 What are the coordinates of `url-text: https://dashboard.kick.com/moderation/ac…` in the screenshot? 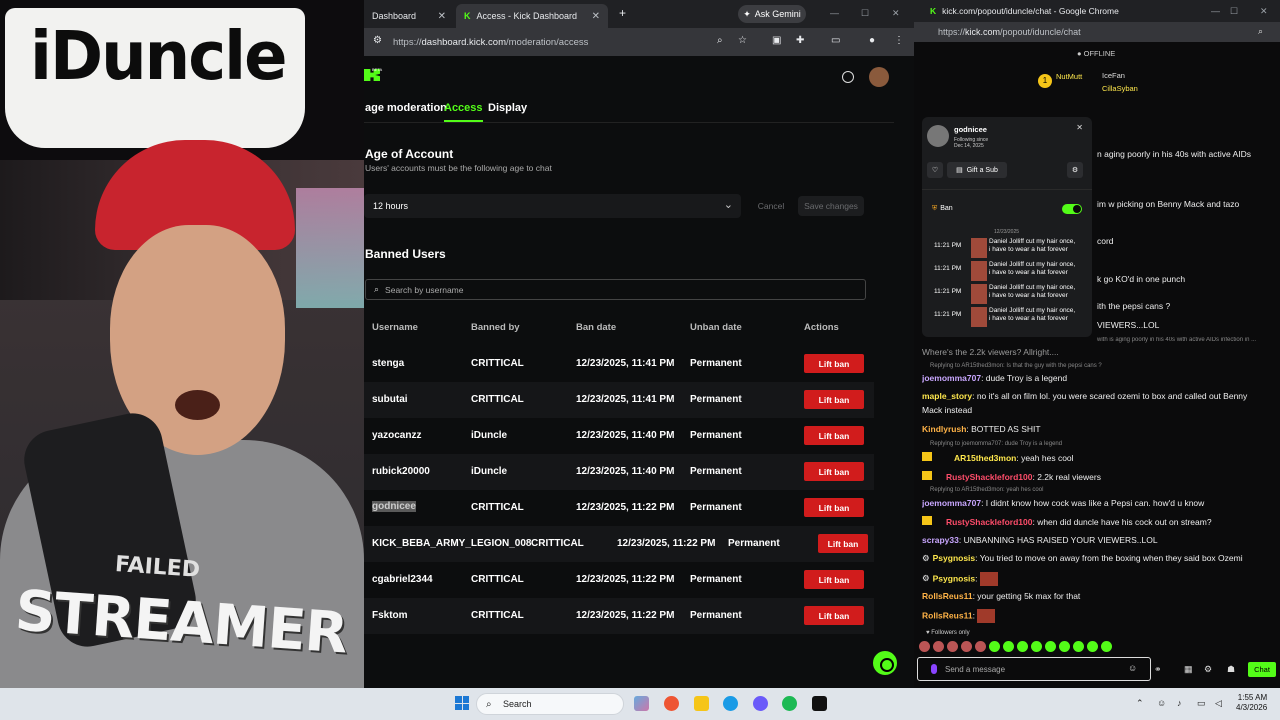 It's located at (490, 42).